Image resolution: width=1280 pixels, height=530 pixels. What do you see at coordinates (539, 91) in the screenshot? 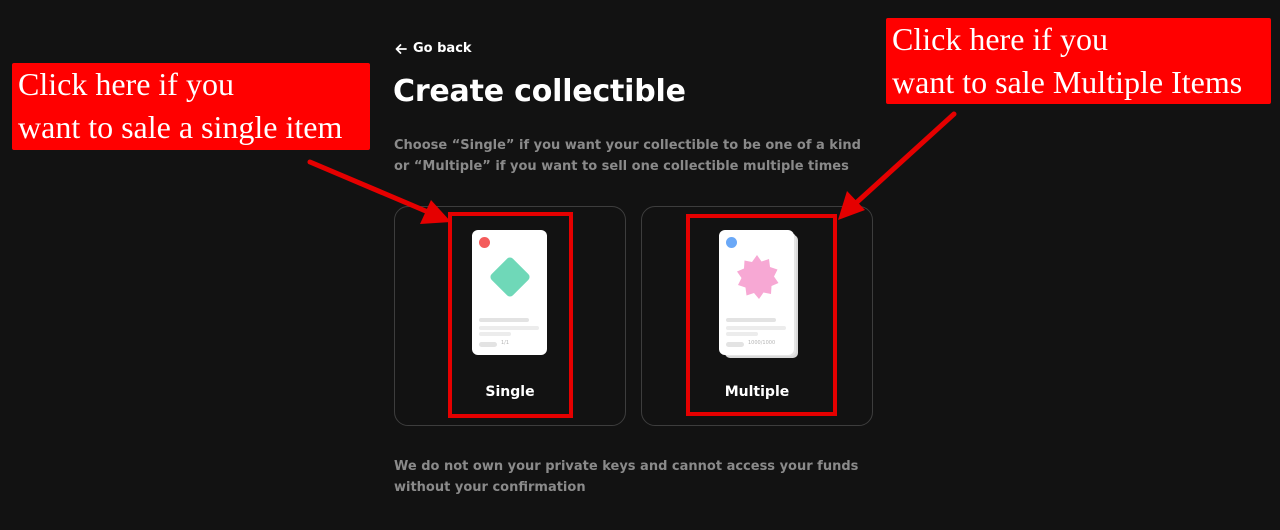
I see `page-title: Create collectible` at bounding box center [539, 91].